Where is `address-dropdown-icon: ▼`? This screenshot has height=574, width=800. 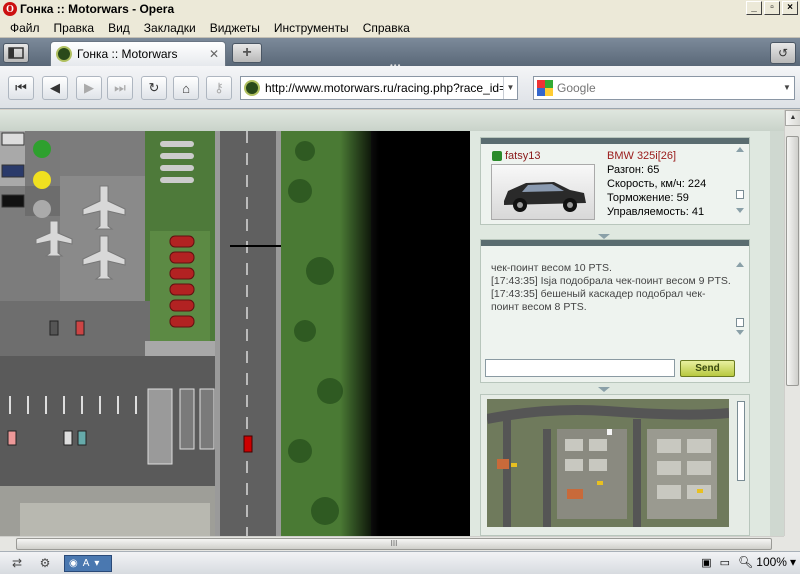 address-dropdown-icon: ▼ is located at coordinates (510, 88).